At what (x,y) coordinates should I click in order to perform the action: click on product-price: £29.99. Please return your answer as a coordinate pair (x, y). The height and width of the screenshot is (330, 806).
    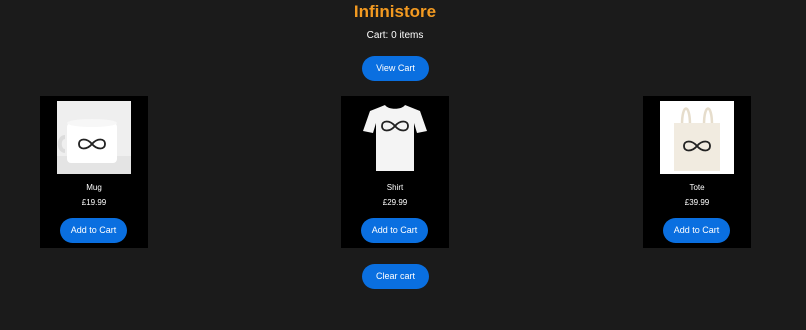
    Looking at the image, I should click on (395, 202).